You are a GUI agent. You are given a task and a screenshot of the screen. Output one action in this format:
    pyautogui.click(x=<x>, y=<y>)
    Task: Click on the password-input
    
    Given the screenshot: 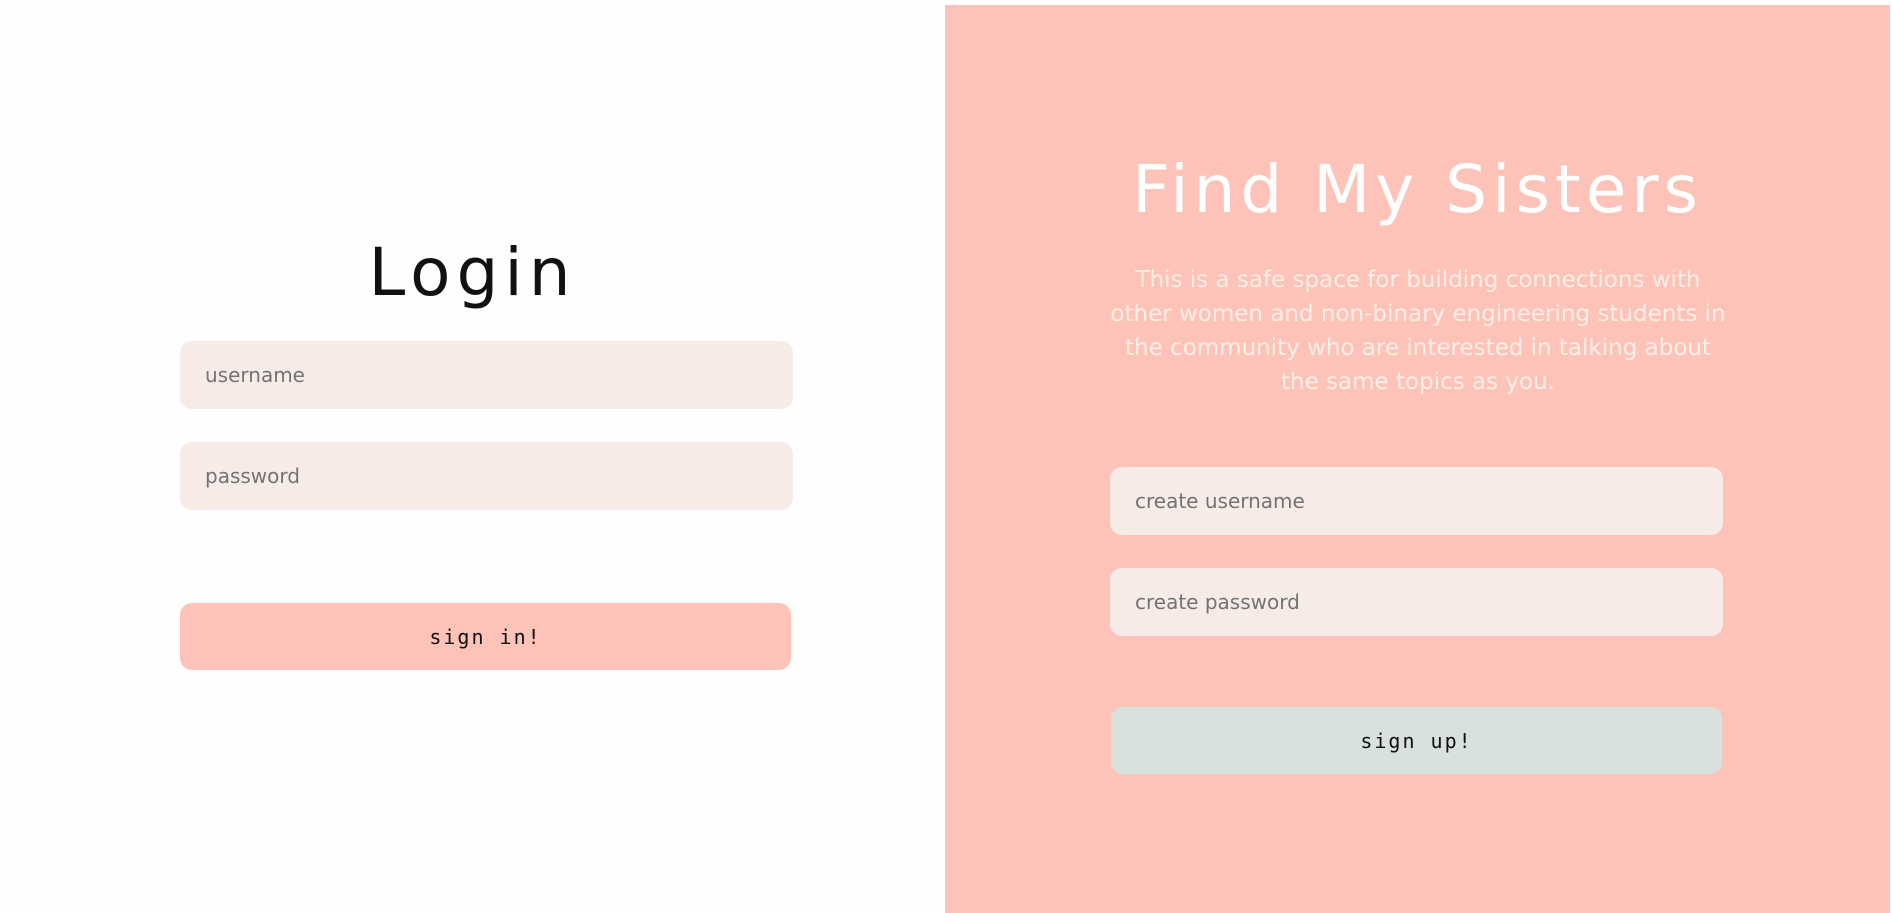 What is the action you would take?
    pyautogui.click(x=486, y=476)
    